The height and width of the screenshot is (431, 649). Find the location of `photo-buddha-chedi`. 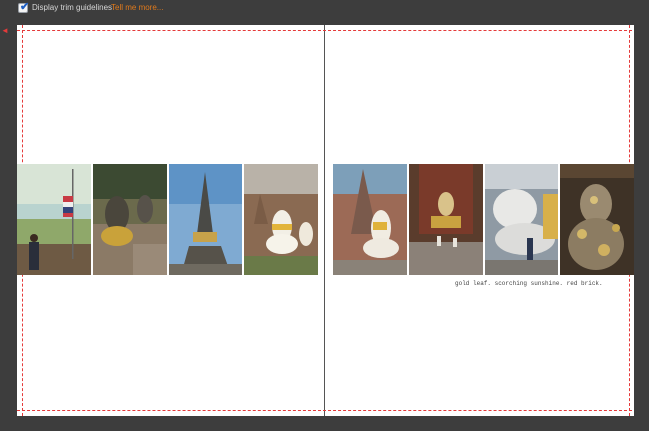

photo-buddha-chedi is located at coordinates (370, 219).